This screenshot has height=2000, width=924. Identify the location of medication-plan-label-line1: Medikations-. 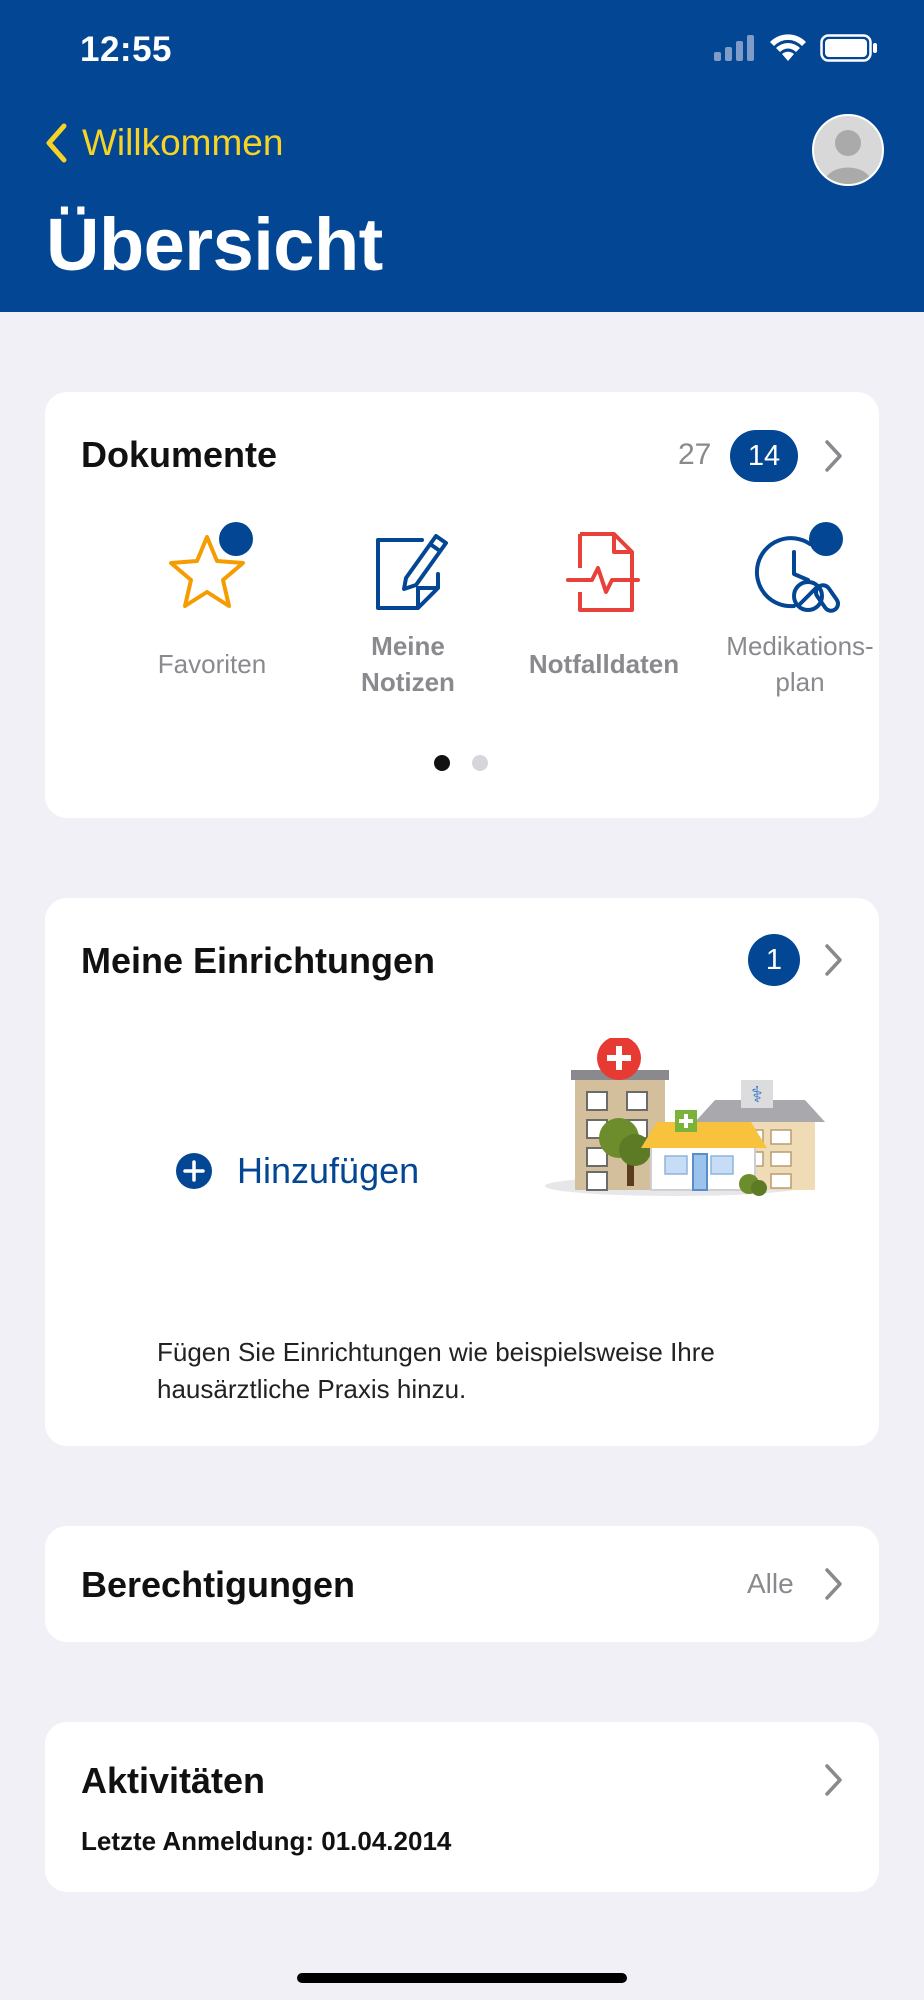
(800, 646).